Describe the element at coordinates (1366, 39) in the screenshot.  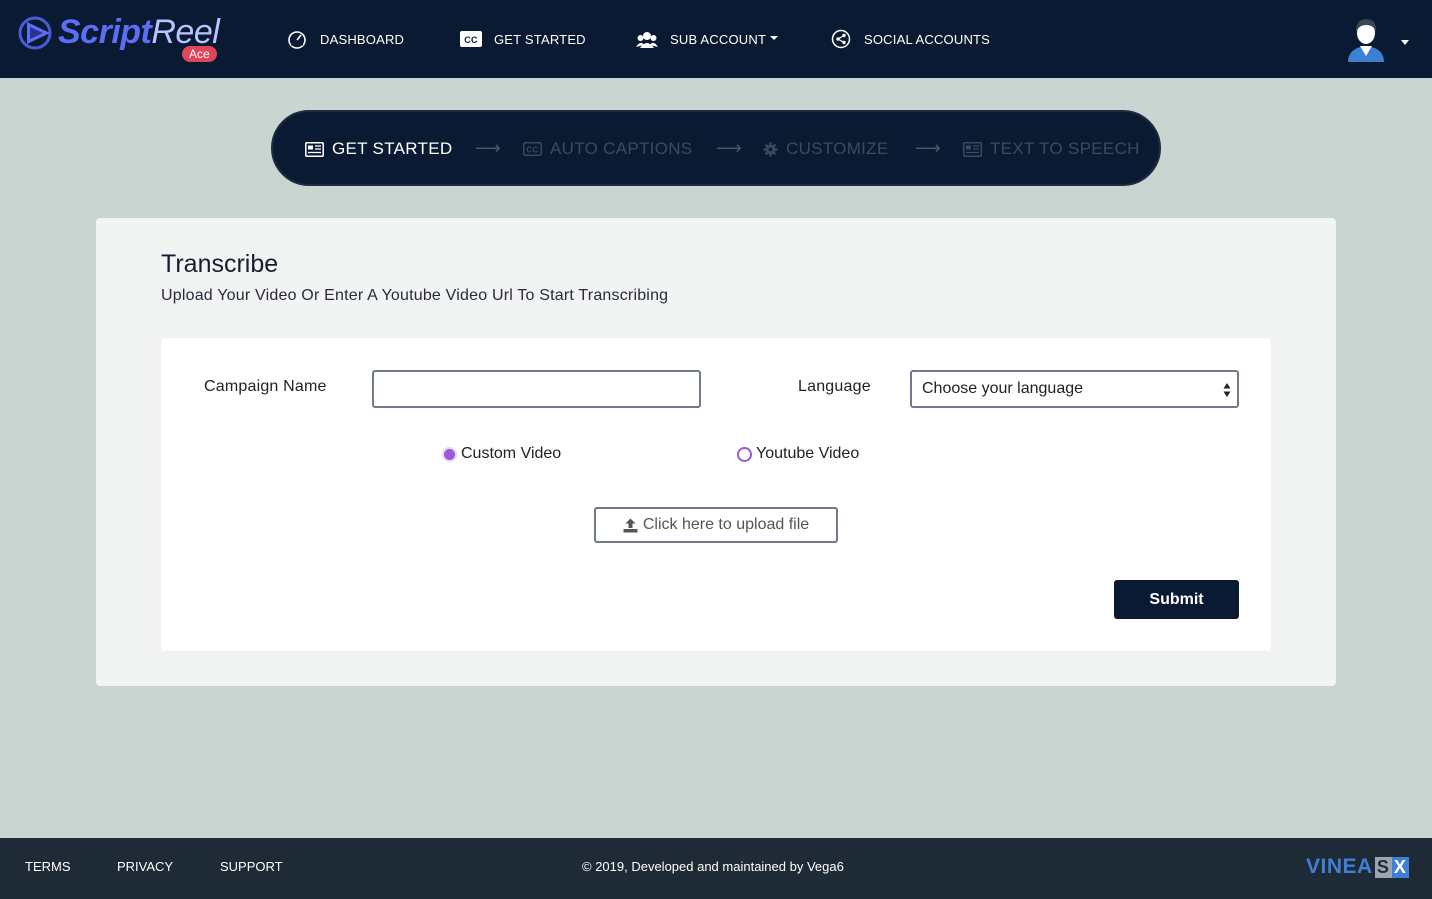
I see `user-avatar` at that location.